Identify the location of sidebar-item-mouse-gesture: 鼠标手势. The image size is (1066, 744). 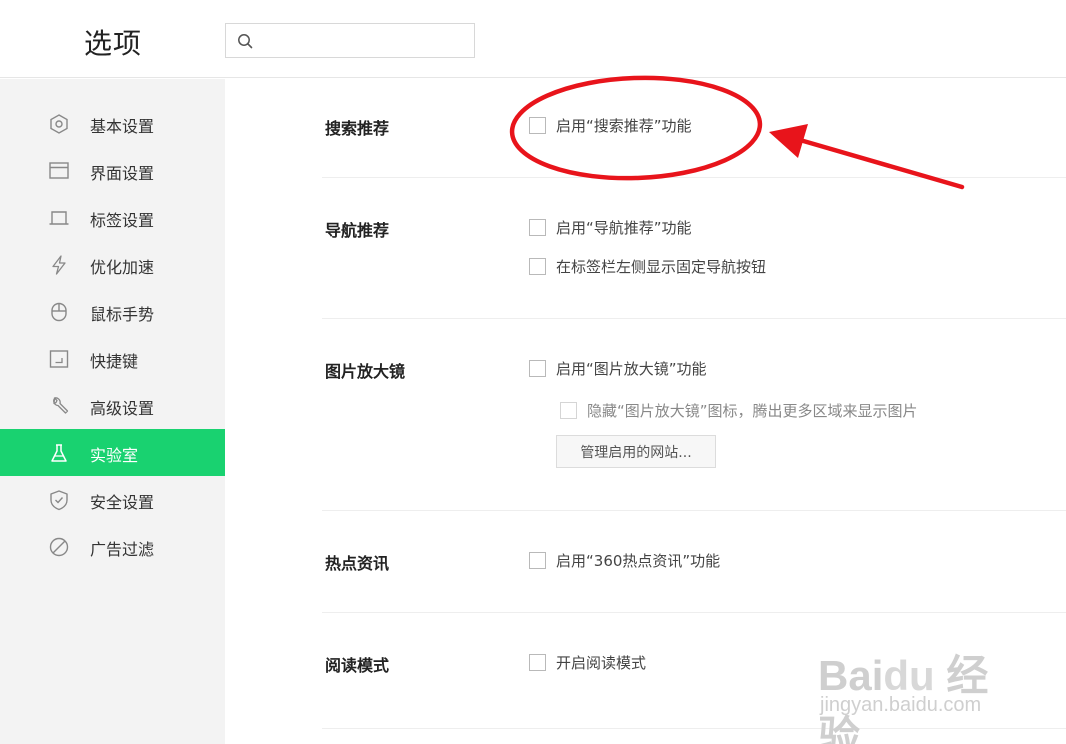
(112, 311).